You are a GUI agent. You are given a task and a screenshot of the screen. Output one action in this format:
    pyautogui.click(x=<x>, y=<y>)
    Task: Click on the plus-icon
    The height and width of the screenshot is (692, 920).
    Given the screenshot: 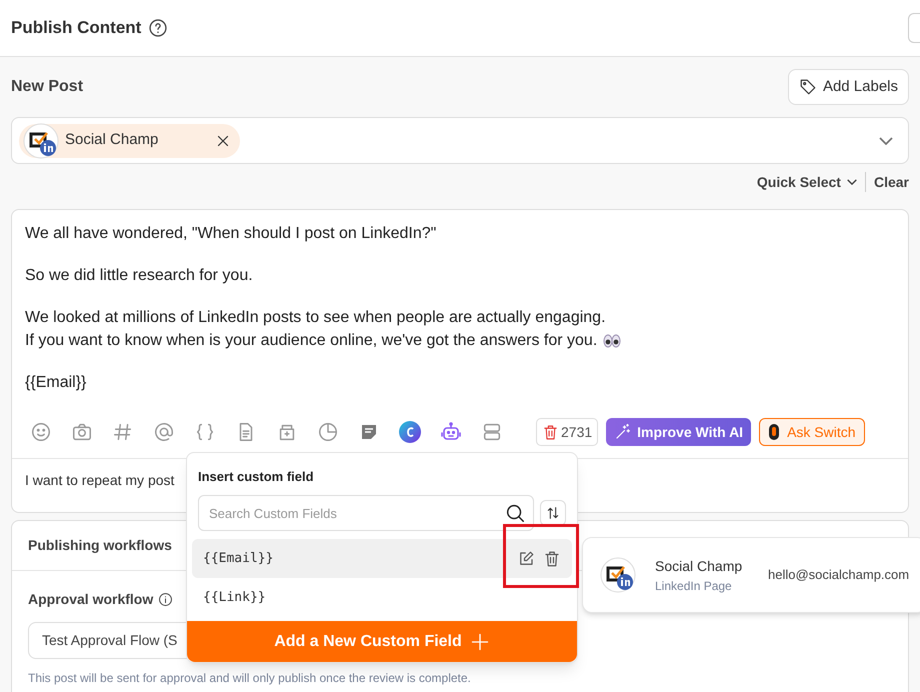 What is the action you would take?
    pyautogui.click(x=480, y=642)
    